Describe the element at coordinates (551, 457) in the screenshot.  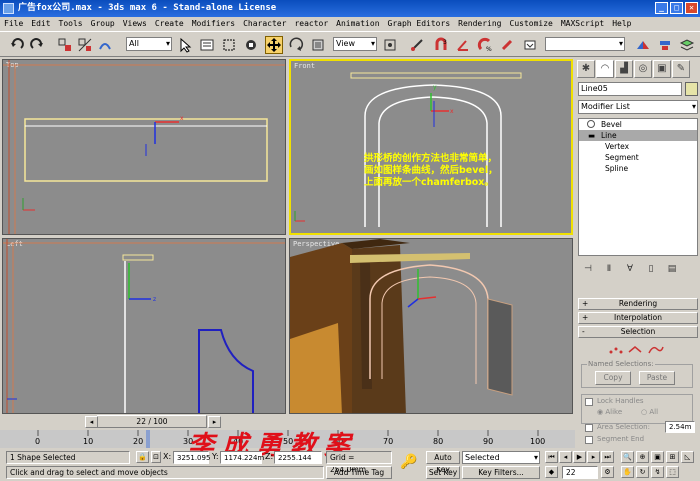
I see `go-to-start-icon: ⏮` at that location.